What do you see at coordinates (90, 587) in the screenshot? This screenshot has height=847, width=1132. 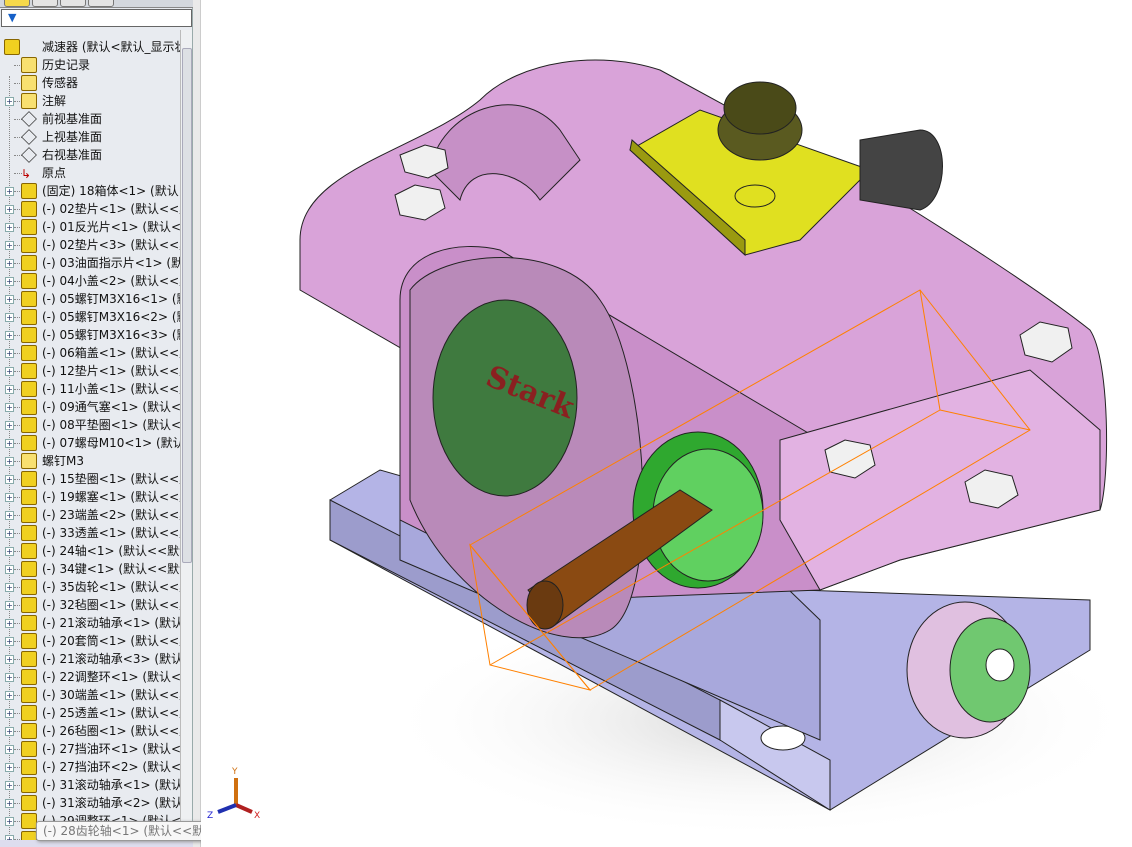 I see `tree-item: + (-) 35齿轮<1> (默认<<默` at bounding box center [90, 587].